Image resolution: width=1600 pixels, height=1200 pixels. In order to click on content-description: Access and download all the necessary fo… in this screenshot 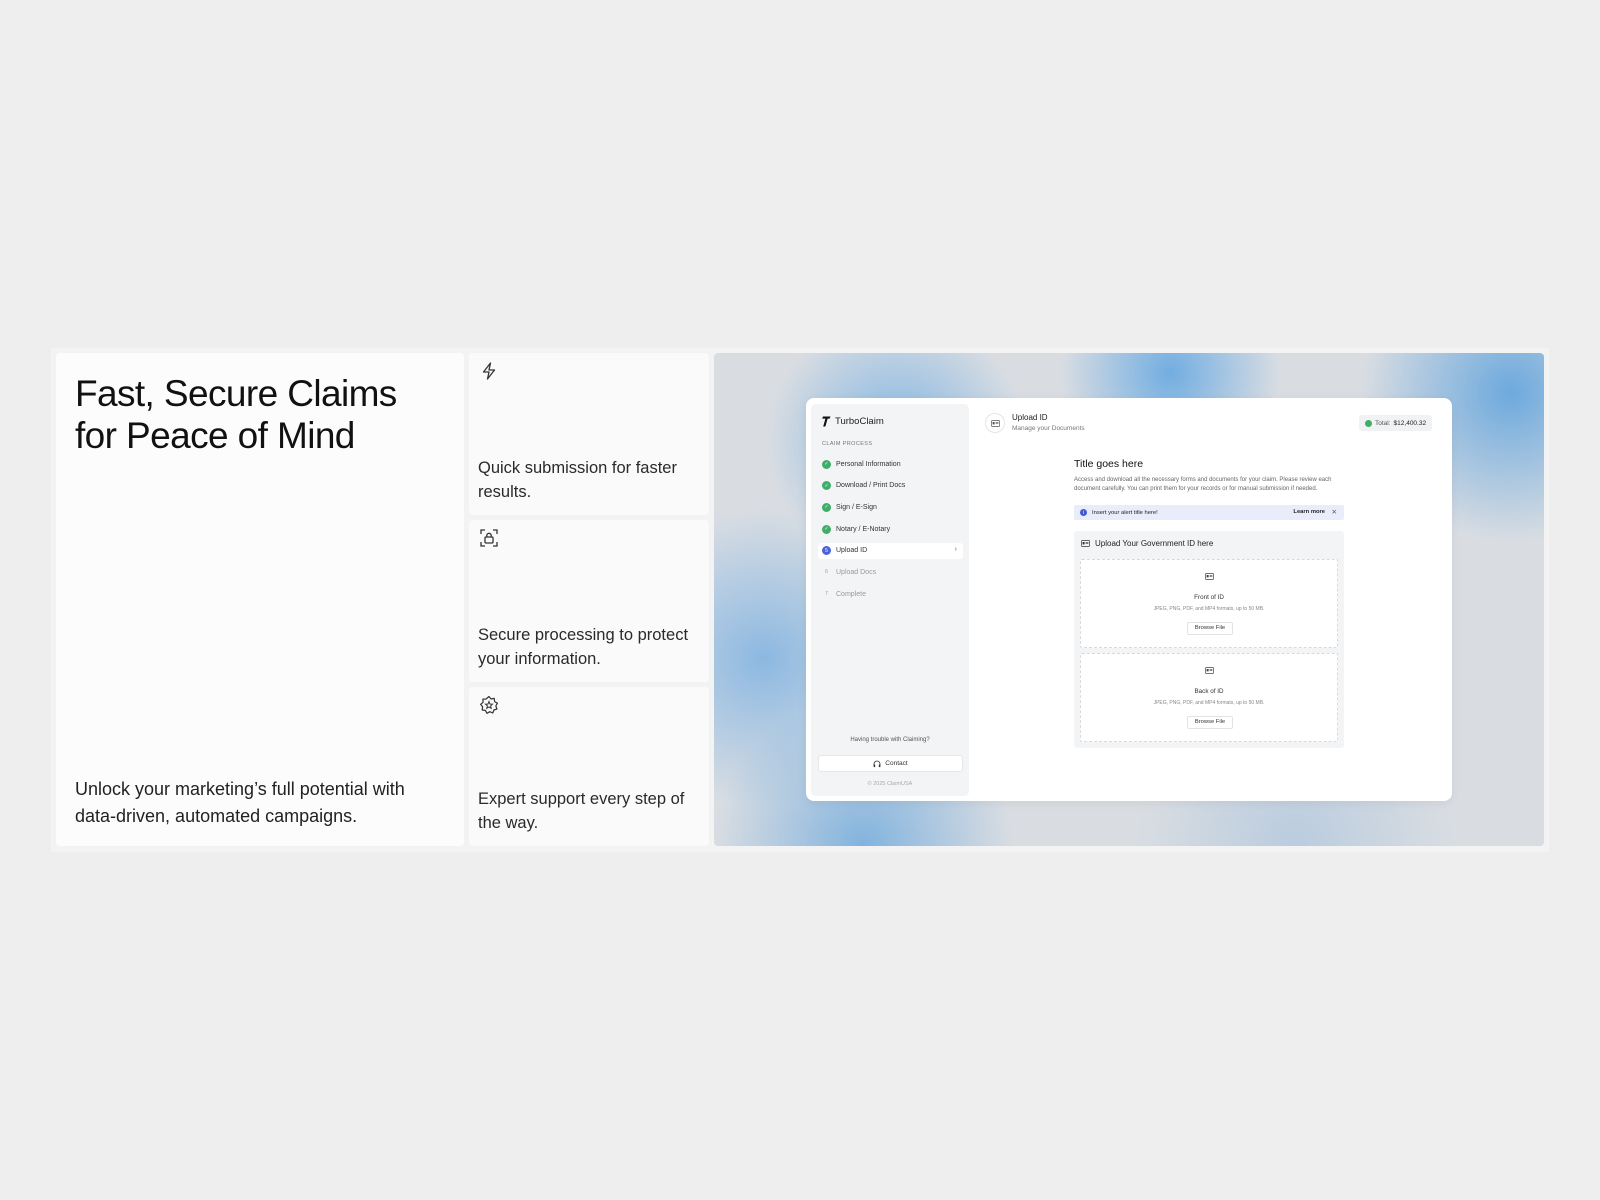, I will do `click(1203, 484)`.